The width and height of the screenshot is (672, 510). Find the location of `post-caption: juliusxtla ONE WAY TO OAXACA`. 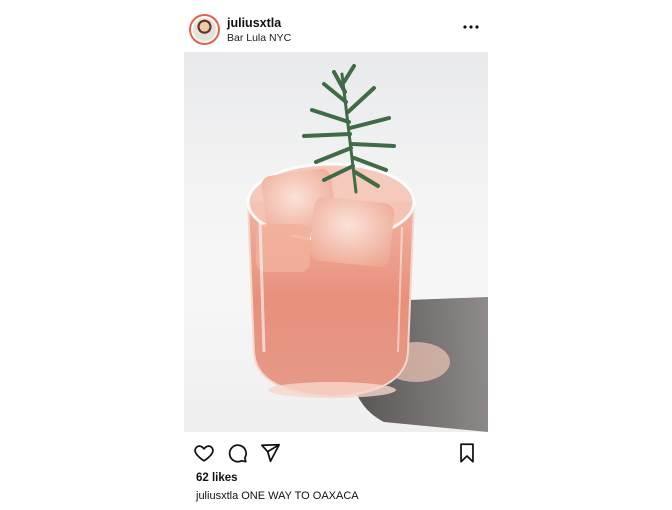

post-caption: juliusxtla ONE WAY TO OAXACA is located at coordinates (277, 496).